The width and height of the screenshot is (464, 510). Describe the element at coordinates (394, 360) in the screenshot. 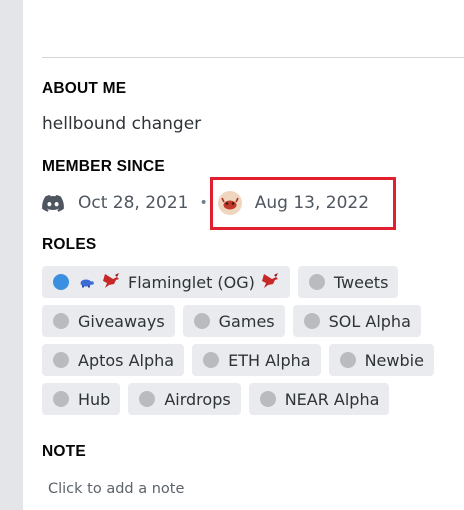

I see `role-label: Newbie` at that location.